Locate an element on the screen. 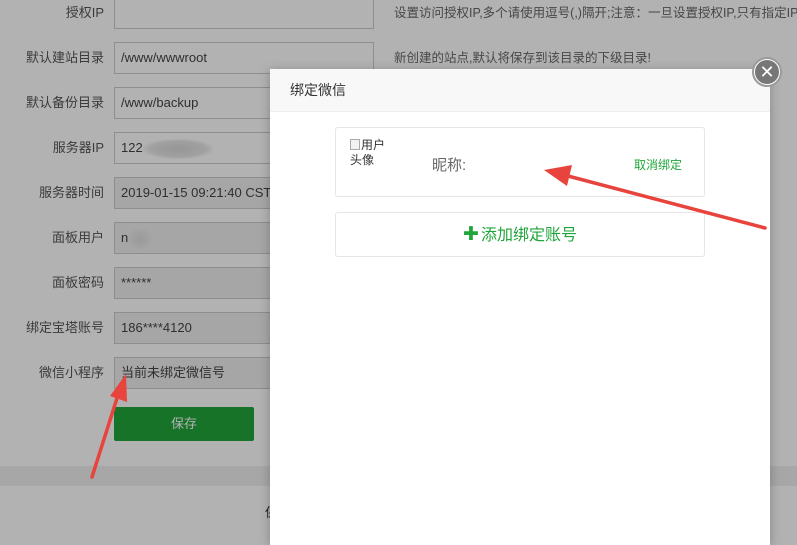 The height and width of the screenshot is (545, 797). user-avatar: 用户 头像 is located at coordinates (374, 156).